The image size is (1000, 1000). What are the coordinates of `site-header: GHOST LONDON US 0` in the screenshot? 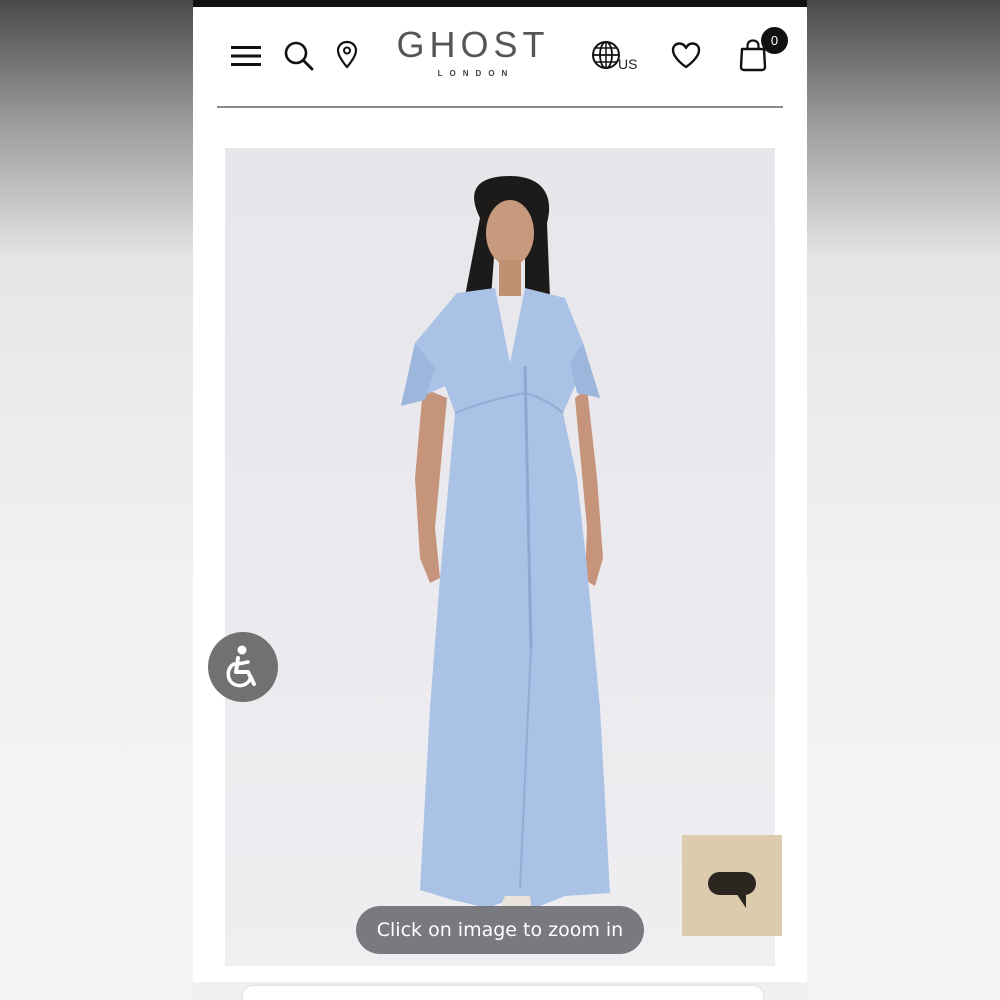 It's located at (500, 57).